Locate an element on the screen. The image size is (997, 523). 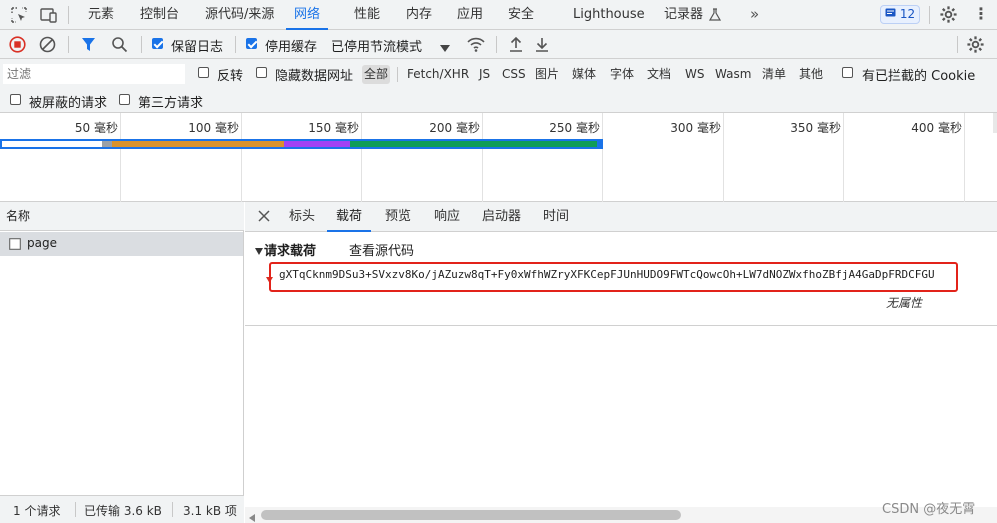
watermark-text: CSDN @夜无霄 is located at coordinates (929, 509).